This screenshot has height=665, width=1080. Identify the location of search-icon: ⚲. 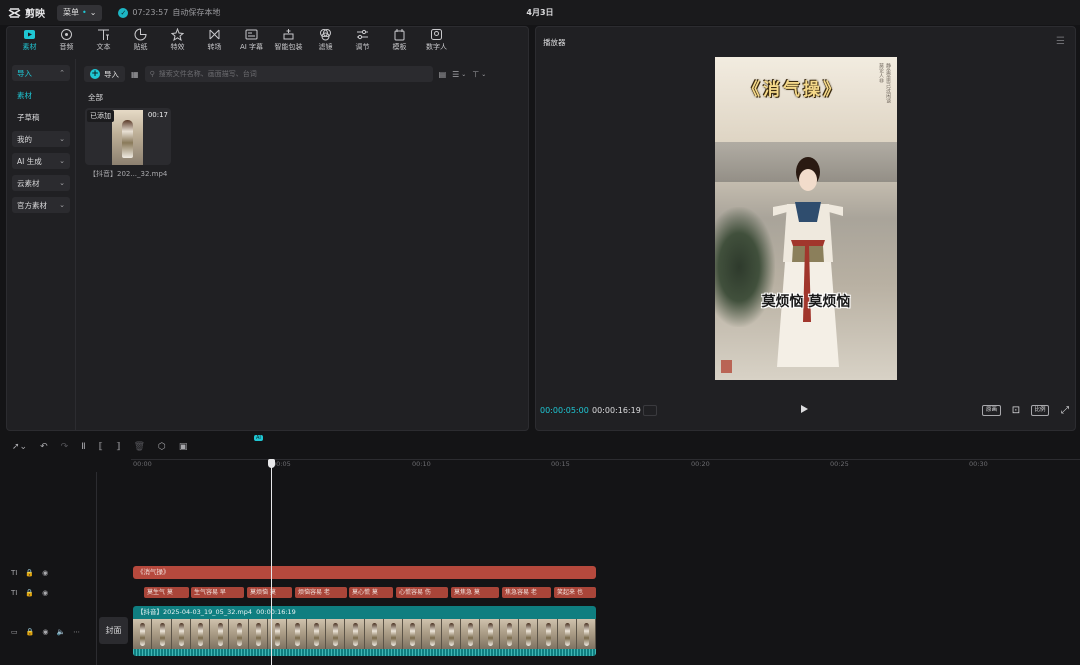
(152, 74).